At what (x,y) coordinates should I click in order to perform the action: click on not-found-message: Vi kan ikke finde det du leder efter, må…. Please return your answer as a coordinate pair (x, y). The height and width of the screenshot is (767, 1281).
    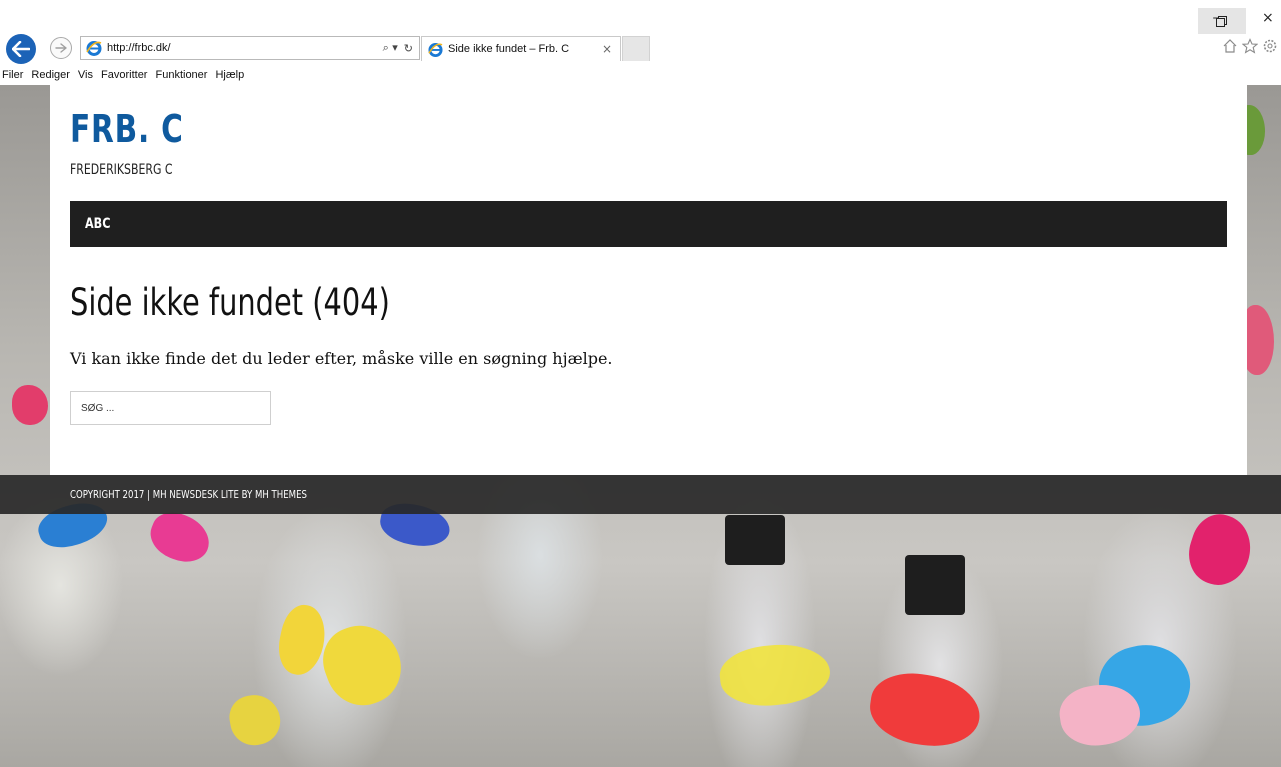
    Looking at the image, I should click on (341, 358).